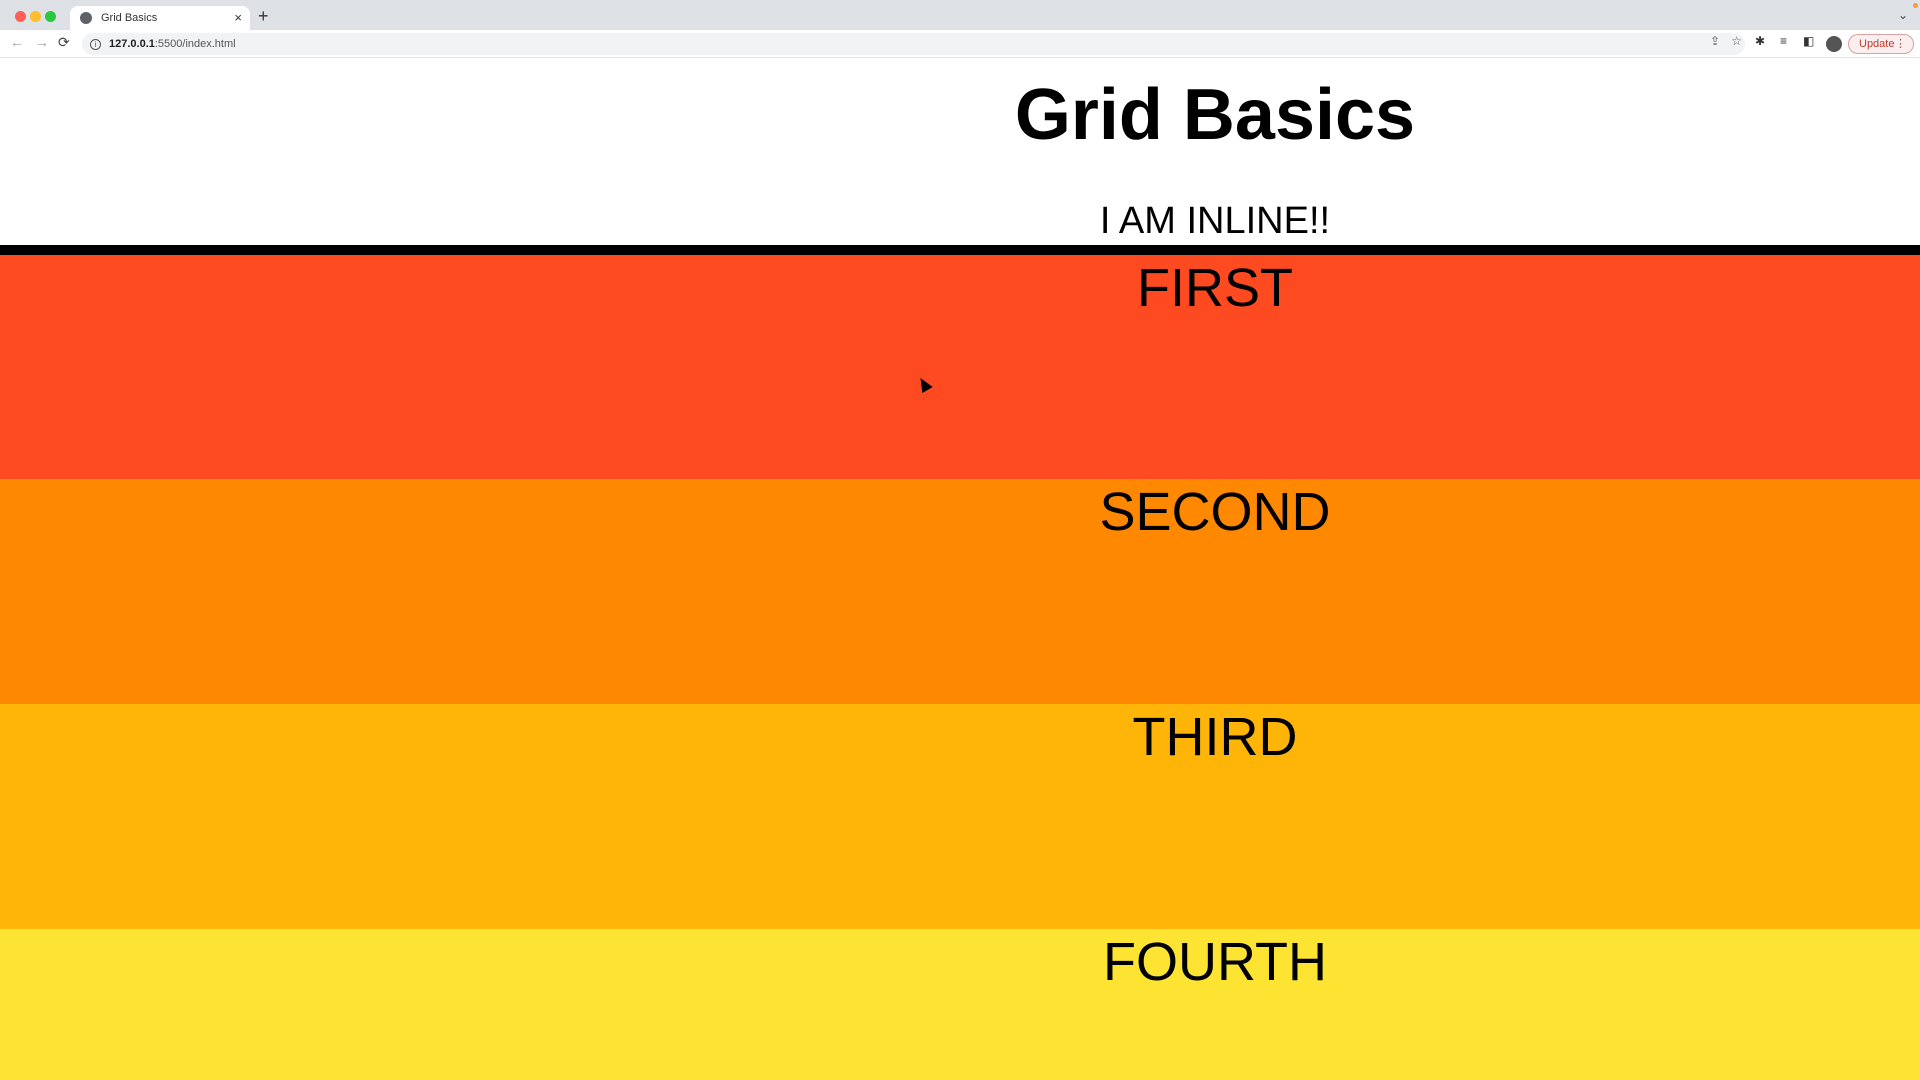  What do you see at coordinates (913, 44) in the screenshot?
I see `address-bar: i 127.0.0.1 :5500/index.html` at bounding box center [913, 44].